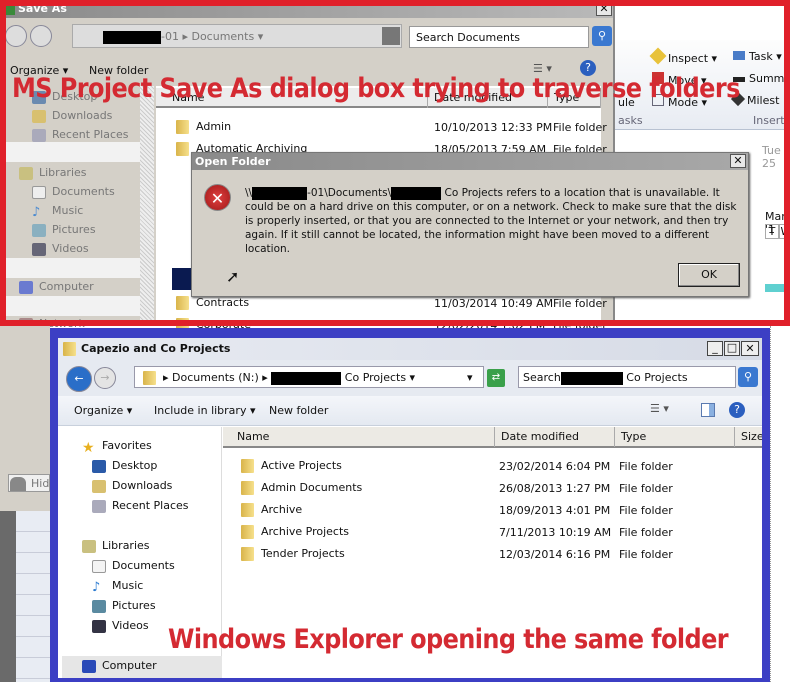 This screenshot has height=682, width=790. I want to click on star-icon: ★, so click(88, 447).